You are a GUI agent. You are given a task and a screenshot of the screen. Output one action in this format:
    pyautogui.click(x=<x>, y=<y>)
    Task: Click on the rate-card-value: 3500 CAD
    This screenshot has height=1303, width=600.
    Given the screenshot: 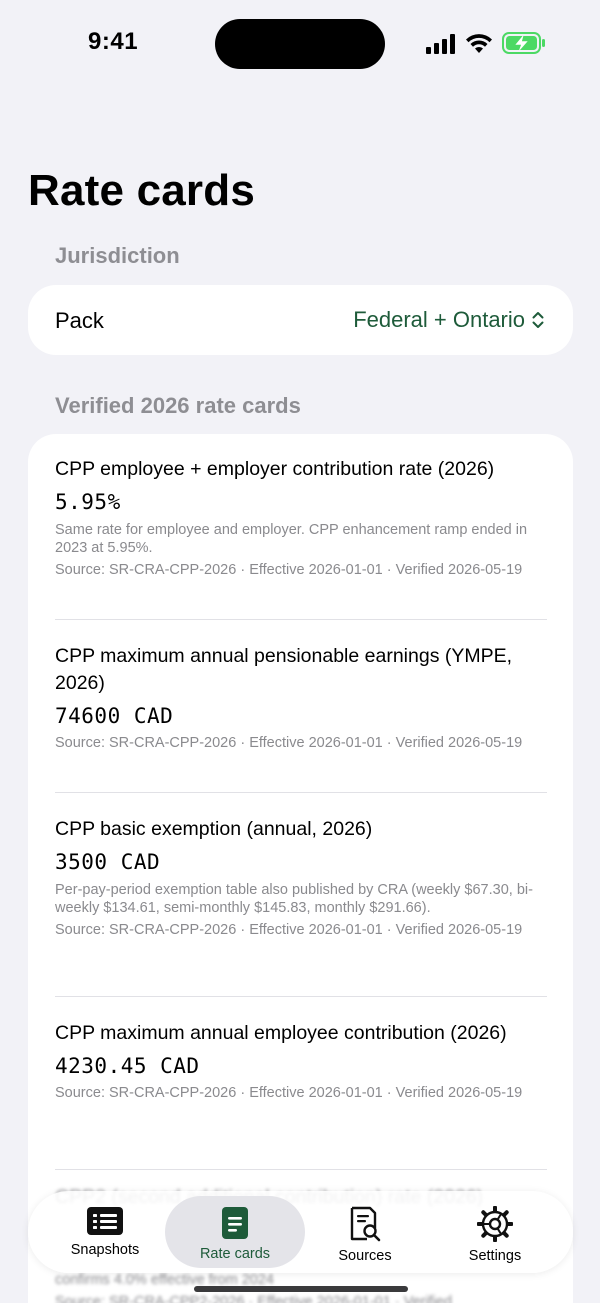 What is the action you would take?
    pyautogui.click(x=108, y=862)
    